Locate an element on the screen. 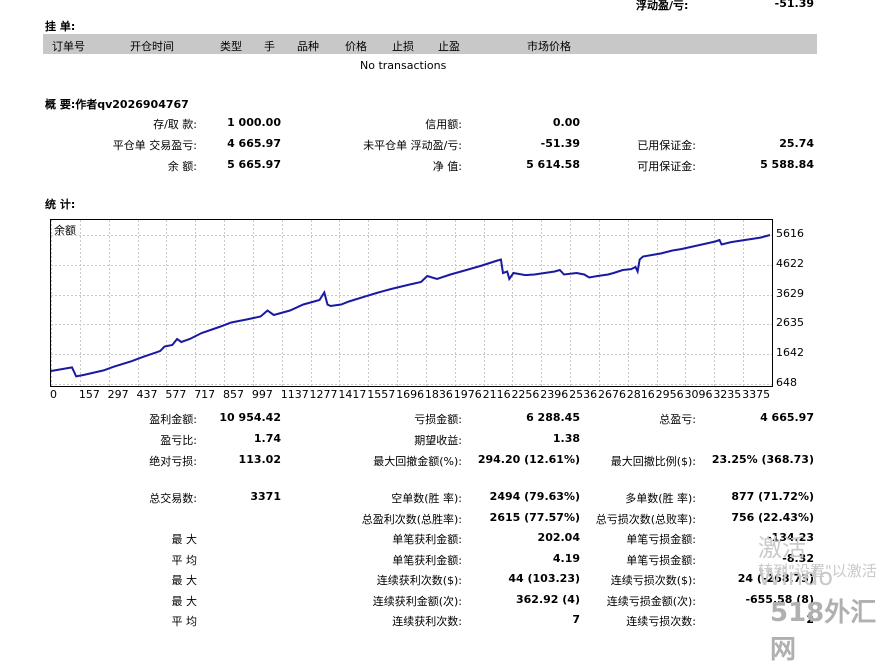 This screenshot has width=885, height=666. x-tick-label: 157 is located at coordinates (89, 394).